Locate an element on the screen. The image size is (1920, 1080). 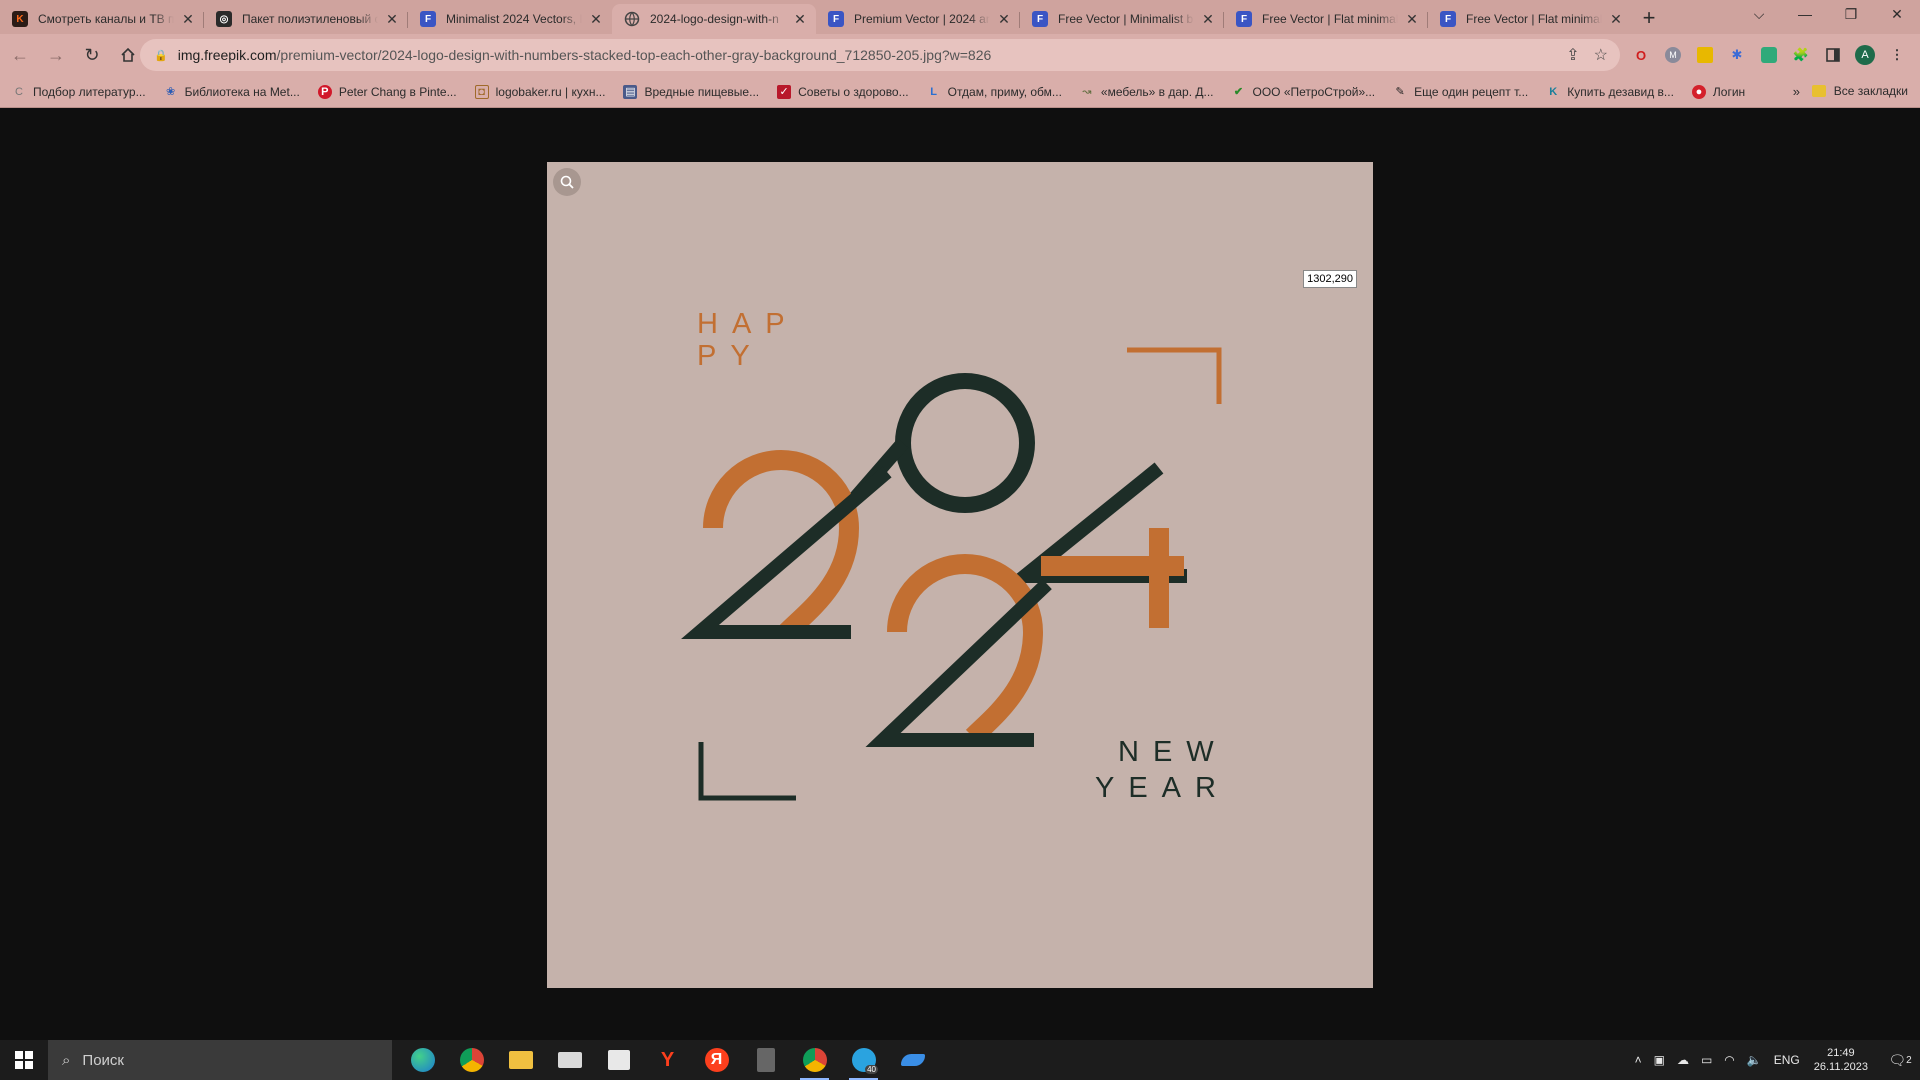
pinned-app-icon is located at coordinates (912, 1060).